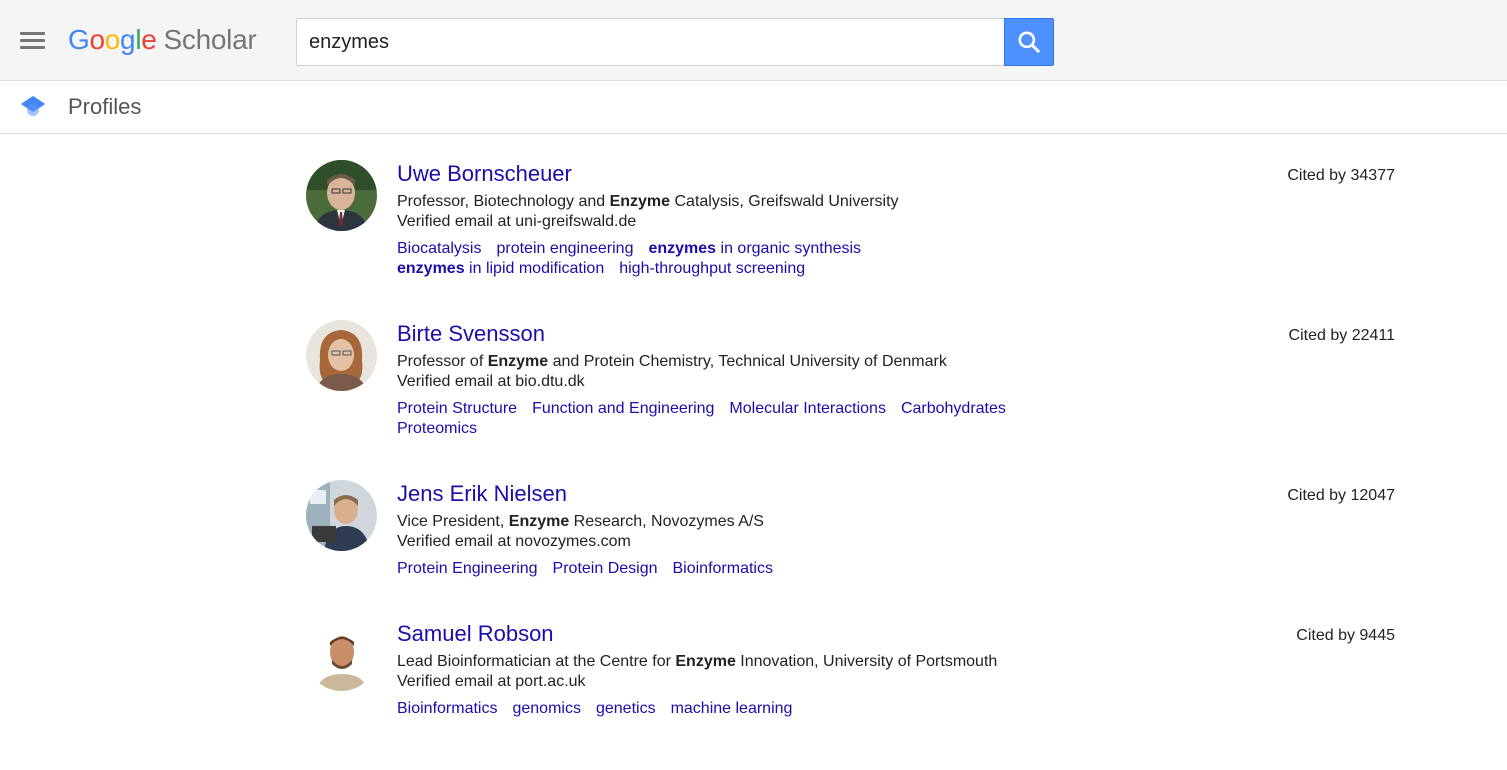  What do you see at coordinates (475, 634) in the screenshot?
I see `profile-name: Samuel Robson` at bounding box center [475, 634].